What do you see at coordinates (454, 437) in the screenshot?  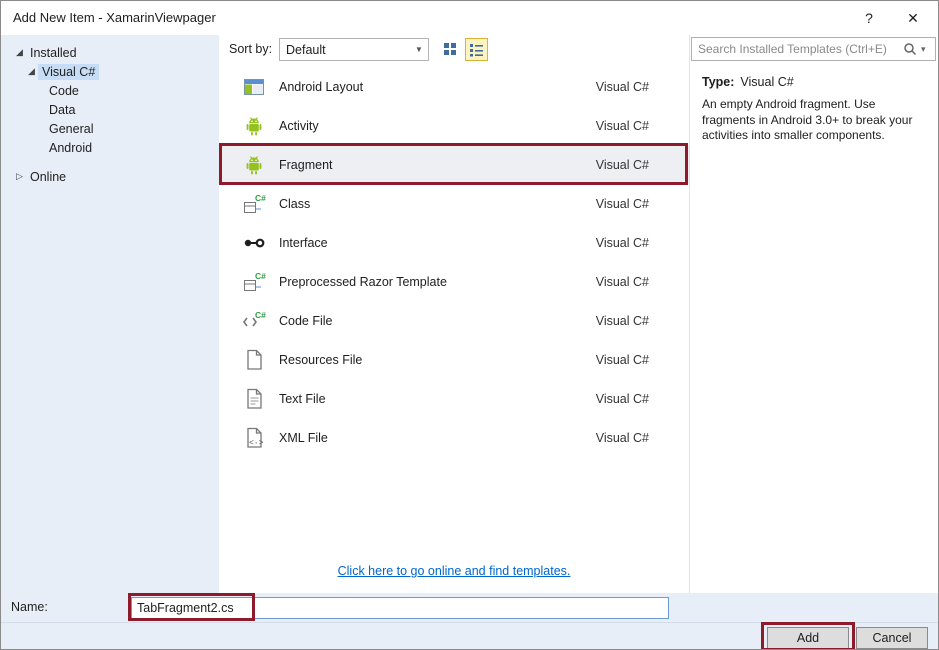 I see `template-row-xml-file: <·> XML File Visual C#` at bounding box center [454, 437].